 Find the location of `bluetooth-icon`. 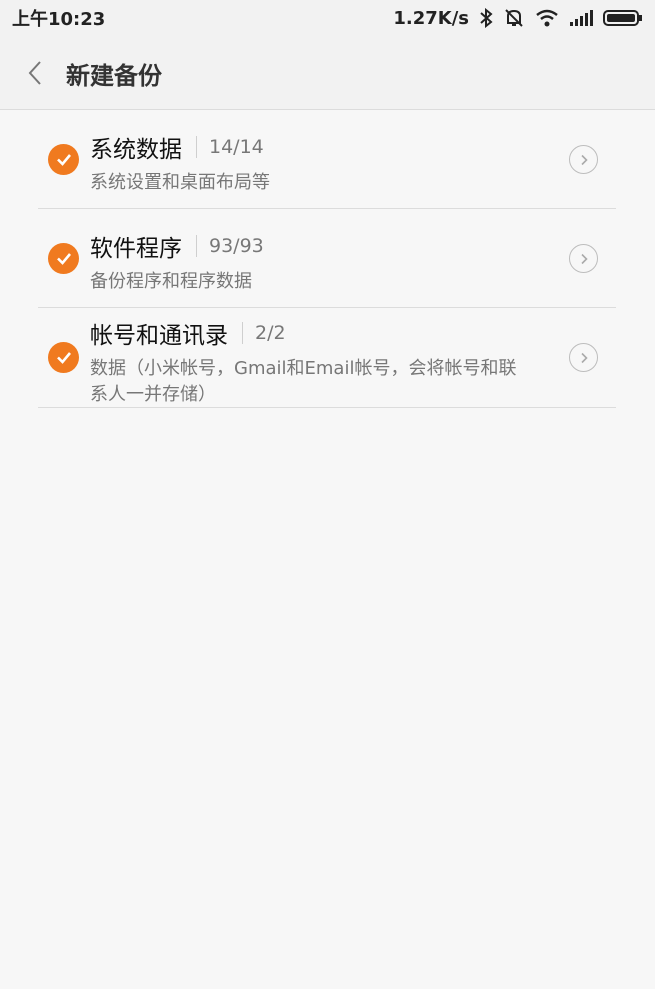

bluetooth-icon is located at coordinates (486, 18).